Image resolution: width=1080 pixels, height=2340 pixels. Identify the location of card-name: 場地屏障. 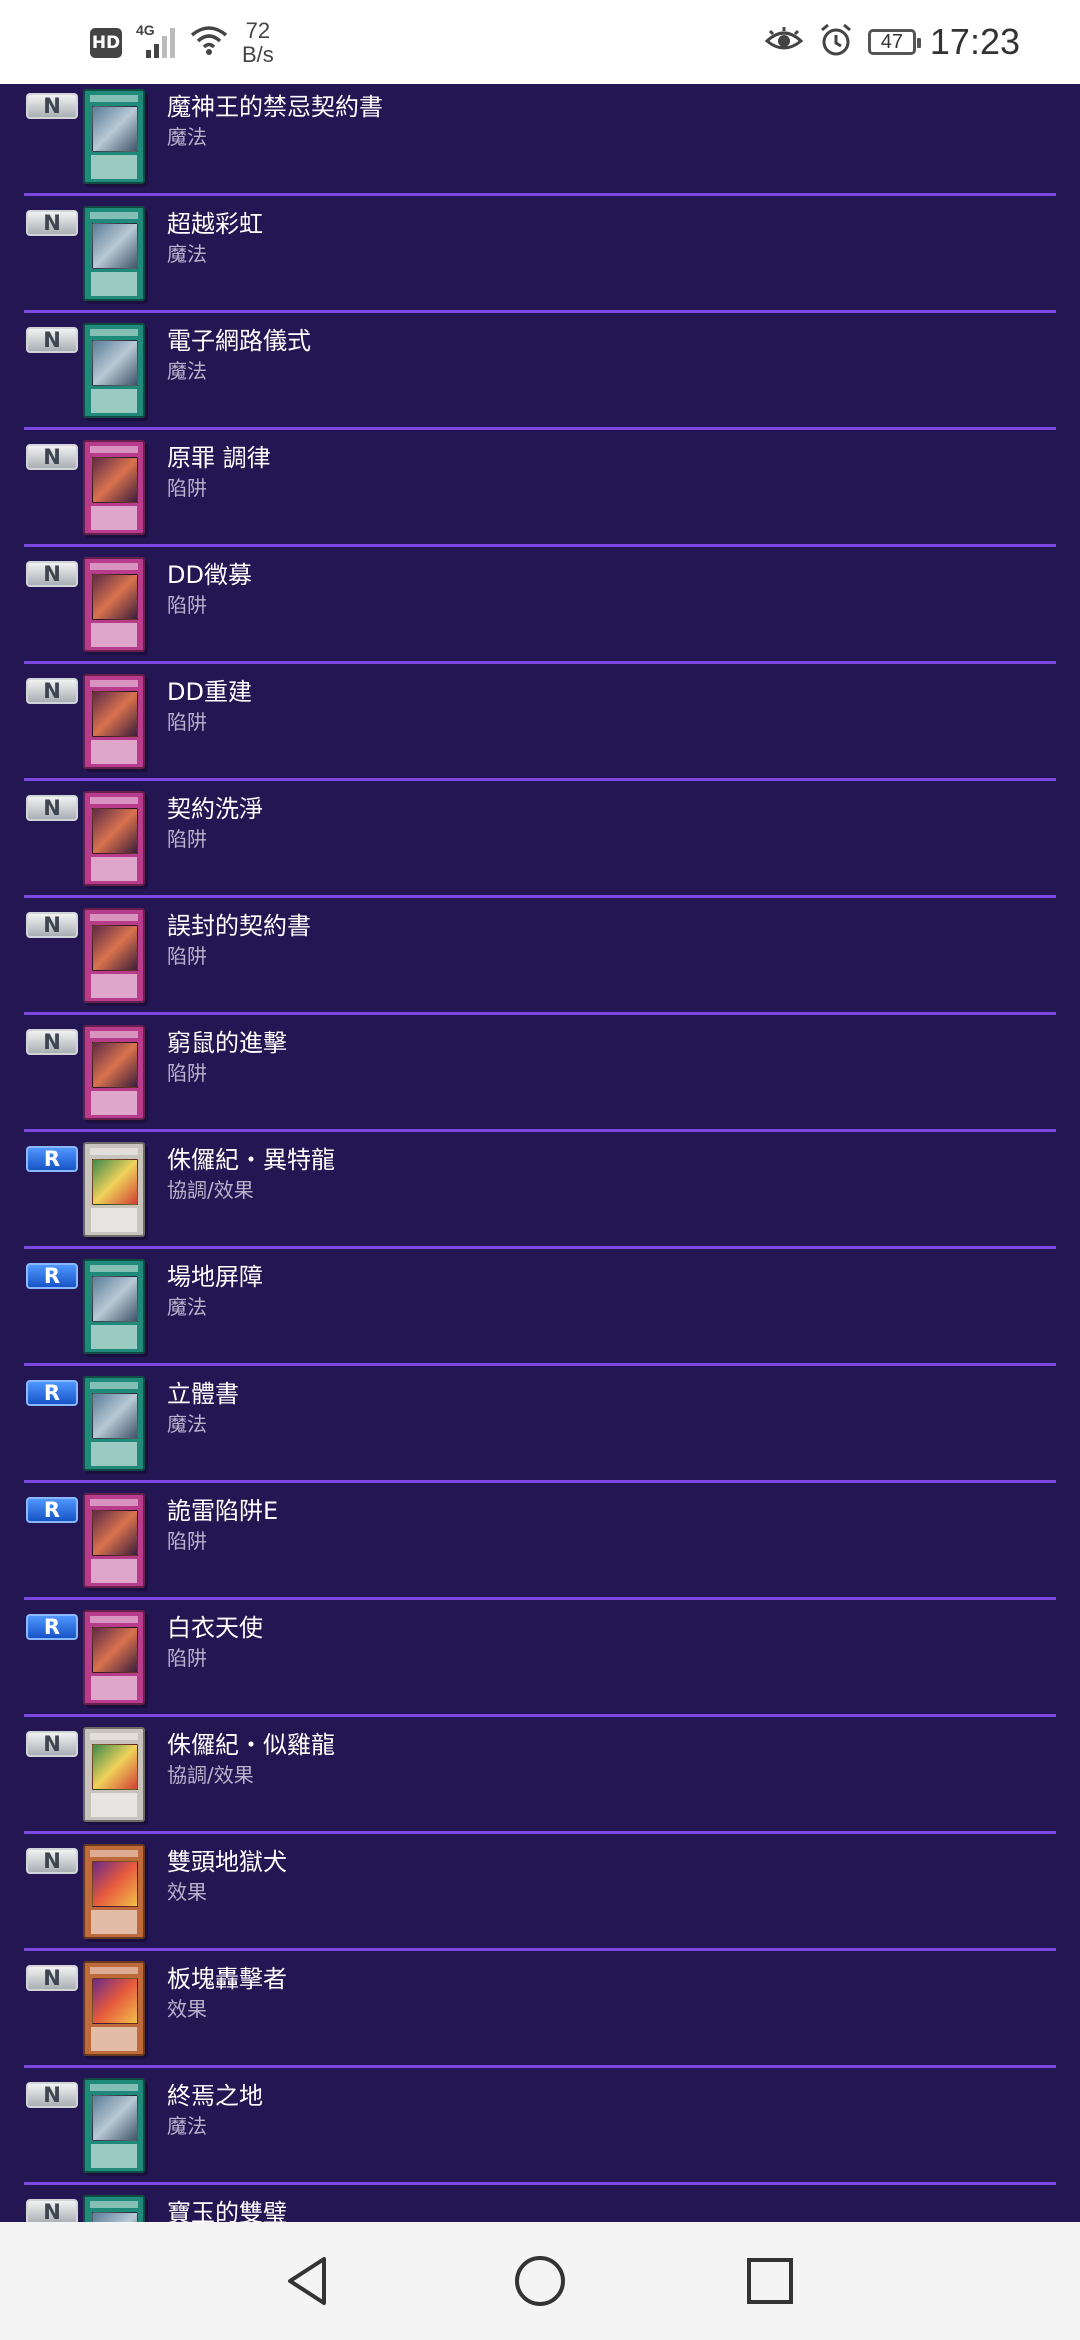
(215, 1277).